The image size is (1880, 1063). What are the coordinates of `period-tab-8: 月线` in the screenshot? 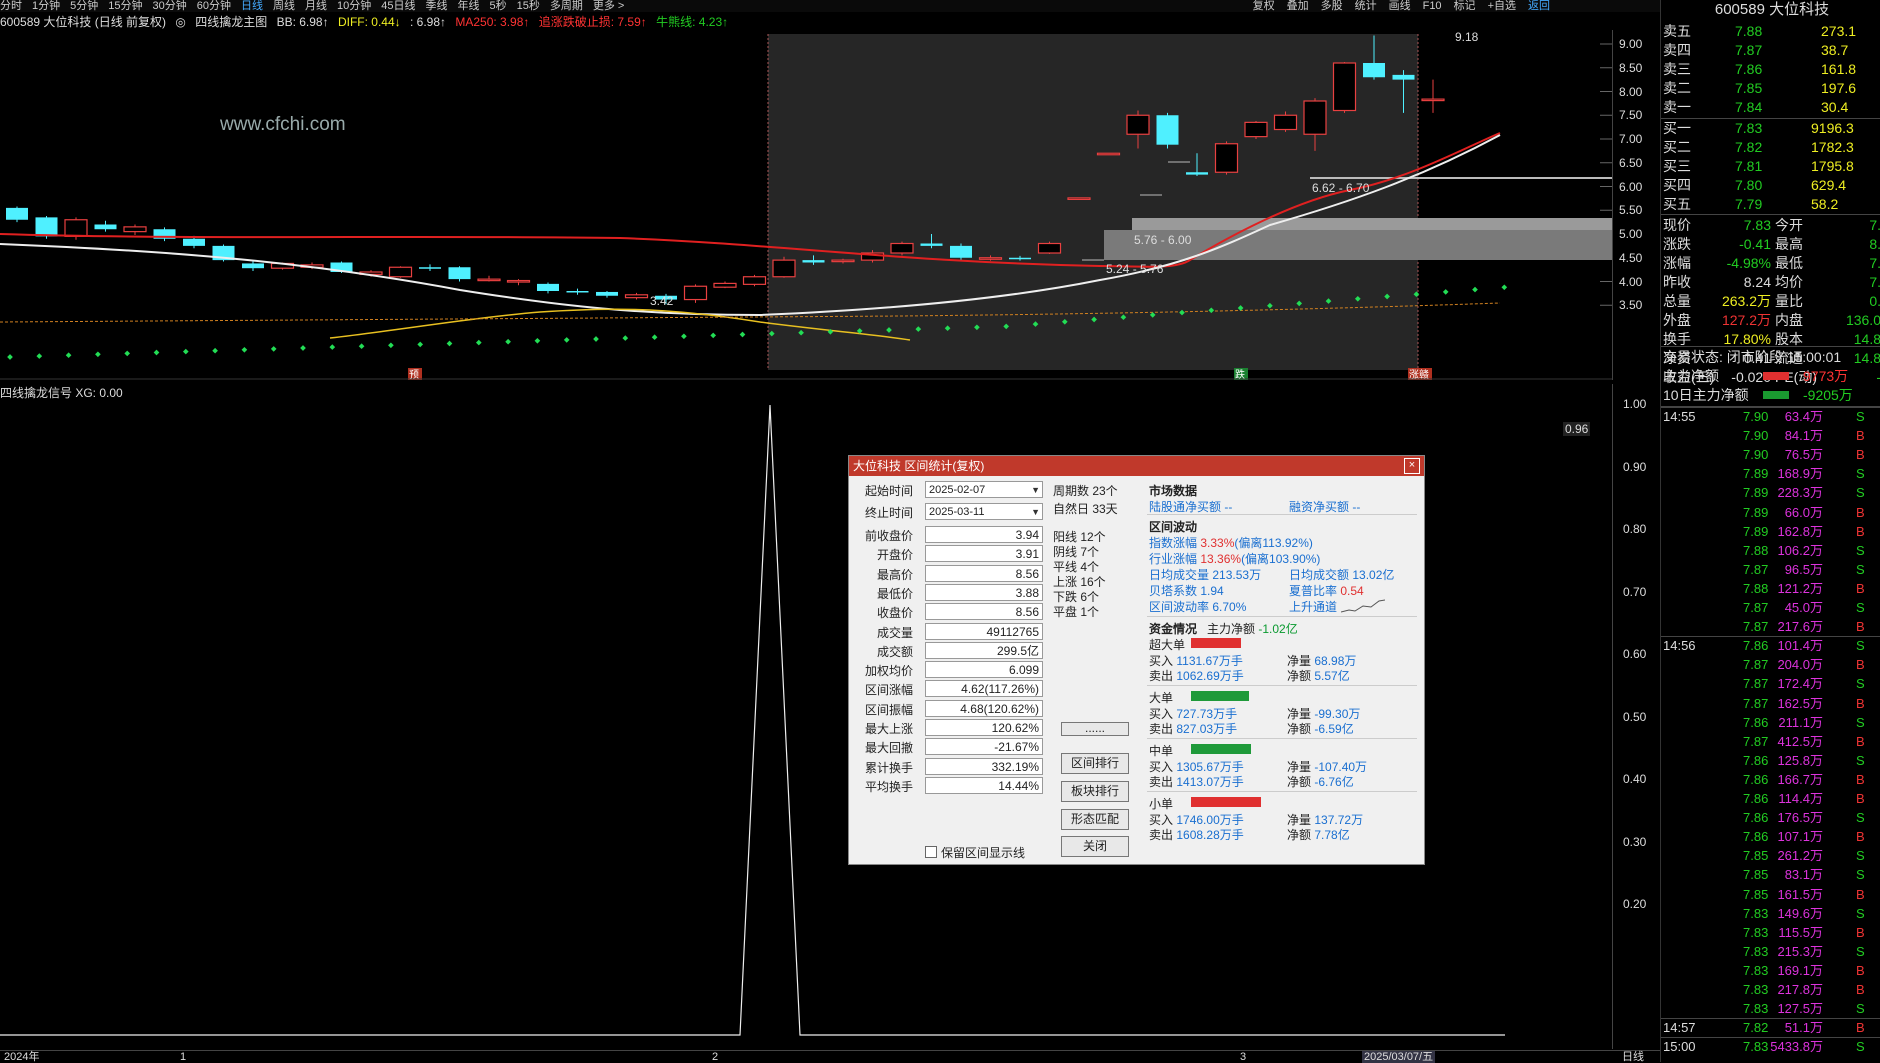 It's located at (316, 6).